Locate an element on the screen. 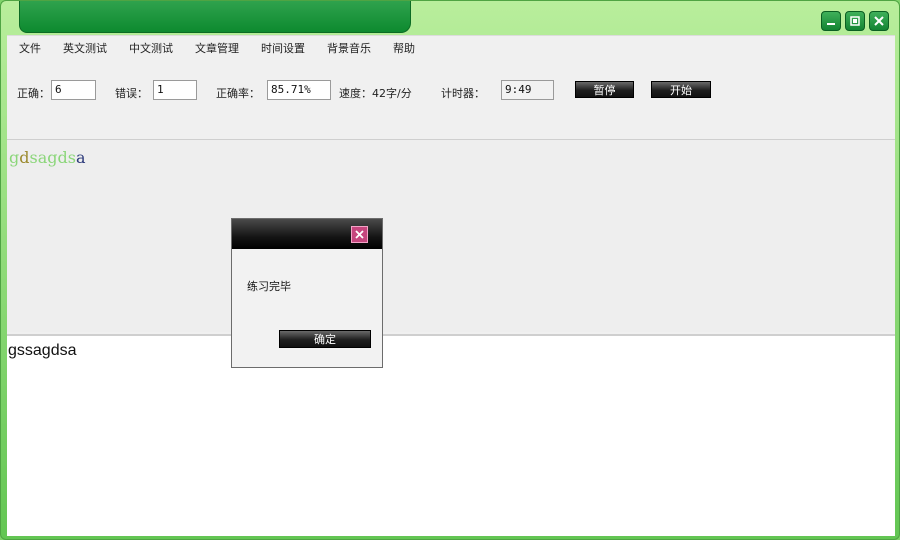 Image resolution: width=900 pixels, height=540 pixels. minimize-icon is located at coordinates (831, 24).